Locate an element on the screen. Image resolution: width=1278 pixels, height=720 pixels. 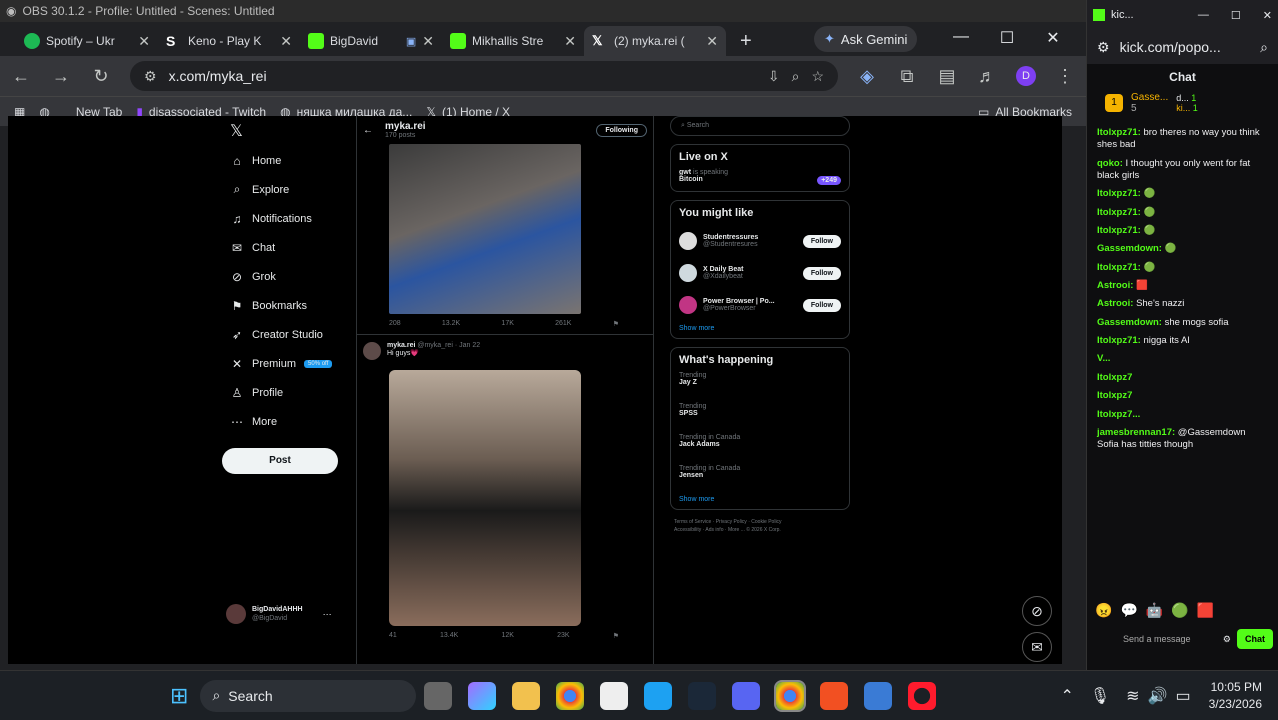
chat-input: Send a message is located at coordinates (1155, 639).